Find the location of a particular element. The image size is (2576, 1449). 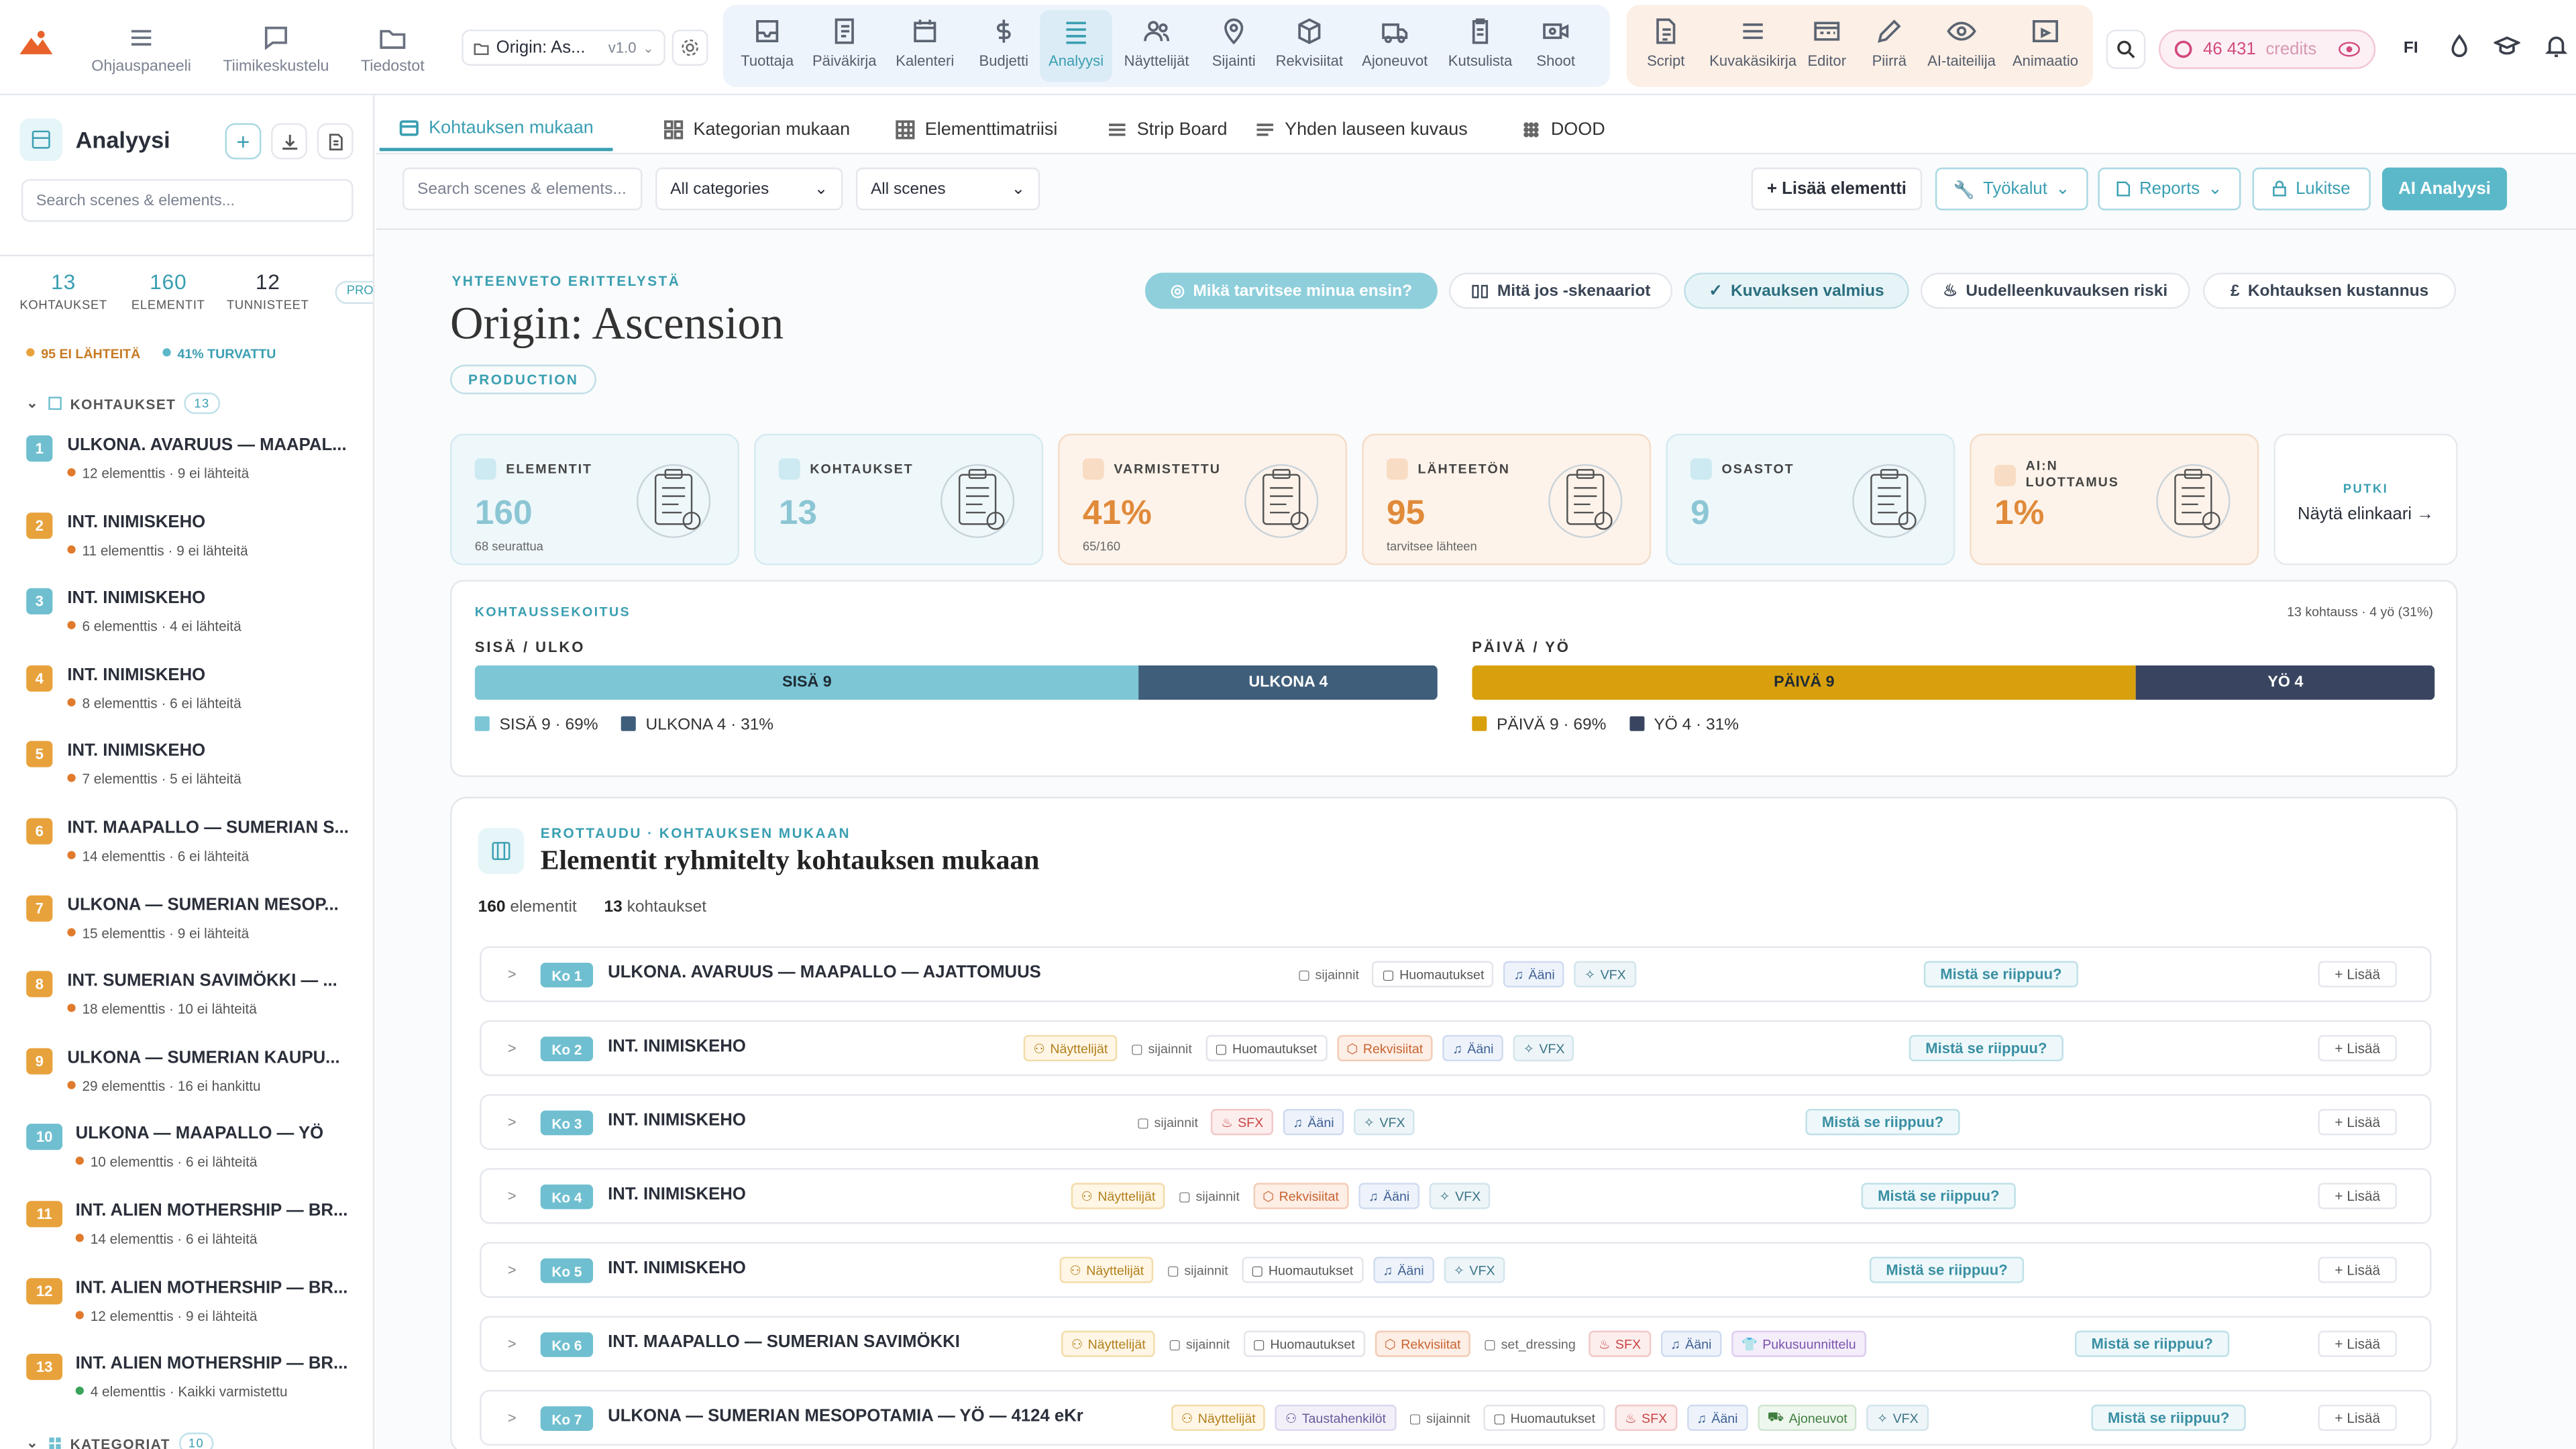

nav-files: Tiedostot is located at coordinates (392, 49).